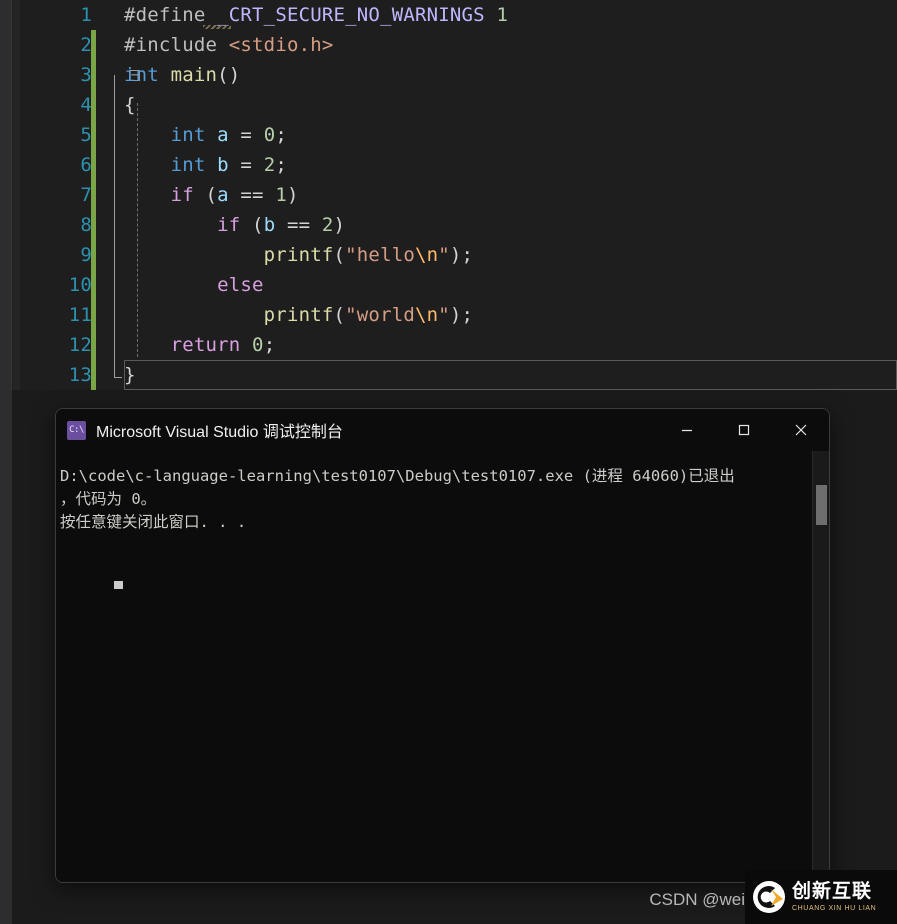 This screenshot has width=897, height=924. What do you see at coordinates (769, 897) in the screenshot?
I see `brand-mark-icon` at bounding box center [769, 897].